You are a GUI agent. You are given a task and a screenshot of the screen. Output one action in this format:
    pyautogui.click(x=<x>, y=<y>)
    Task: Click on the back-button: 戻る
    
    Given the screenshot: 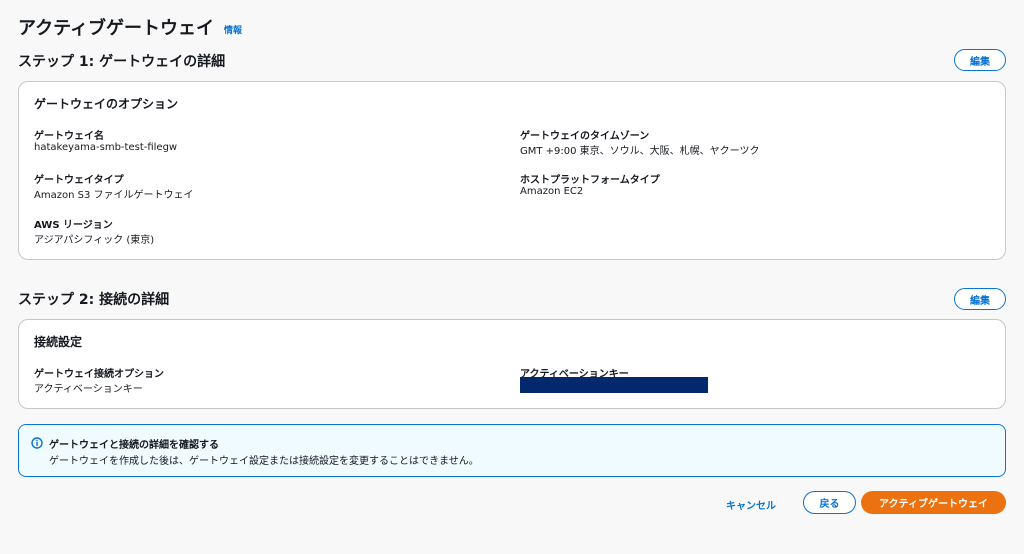 What is the action you would take?
    pyautogui.click(x=829, y=502)
    